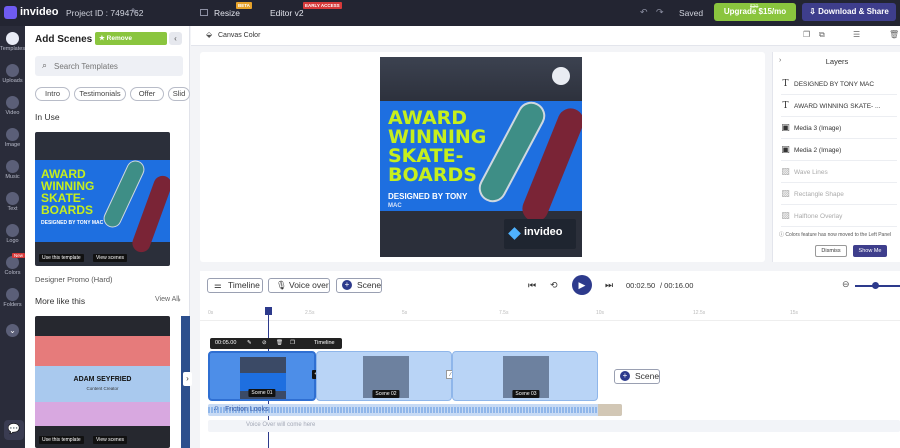 This screenshot has height=448, width=900. Describe the element at coordinates (179, 299) in the screenshot. I see `chevron-right-icon: ›` at that location.